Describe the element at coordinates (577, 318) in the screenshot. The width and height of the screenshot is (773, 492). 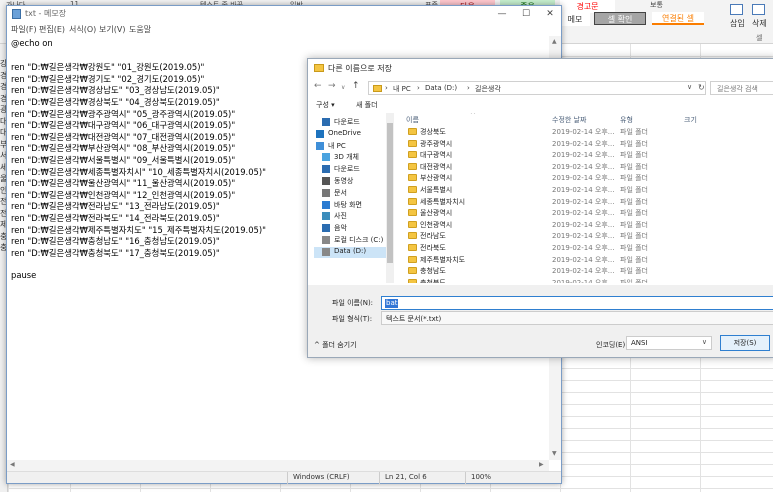
I see `filetype-select: 텍스트 문서(*.txt)` at that location.